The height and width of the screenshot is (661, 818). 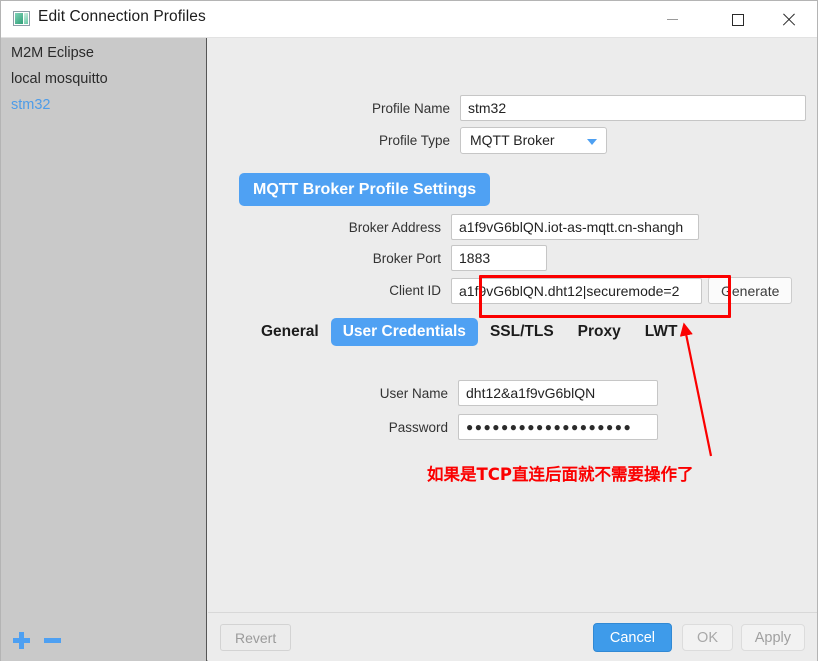 What do you see at coordinates (522, 332) in the screenshot?
I see `tab-ssl-tls: SSL/TLS` at bounding box center [522, 332].